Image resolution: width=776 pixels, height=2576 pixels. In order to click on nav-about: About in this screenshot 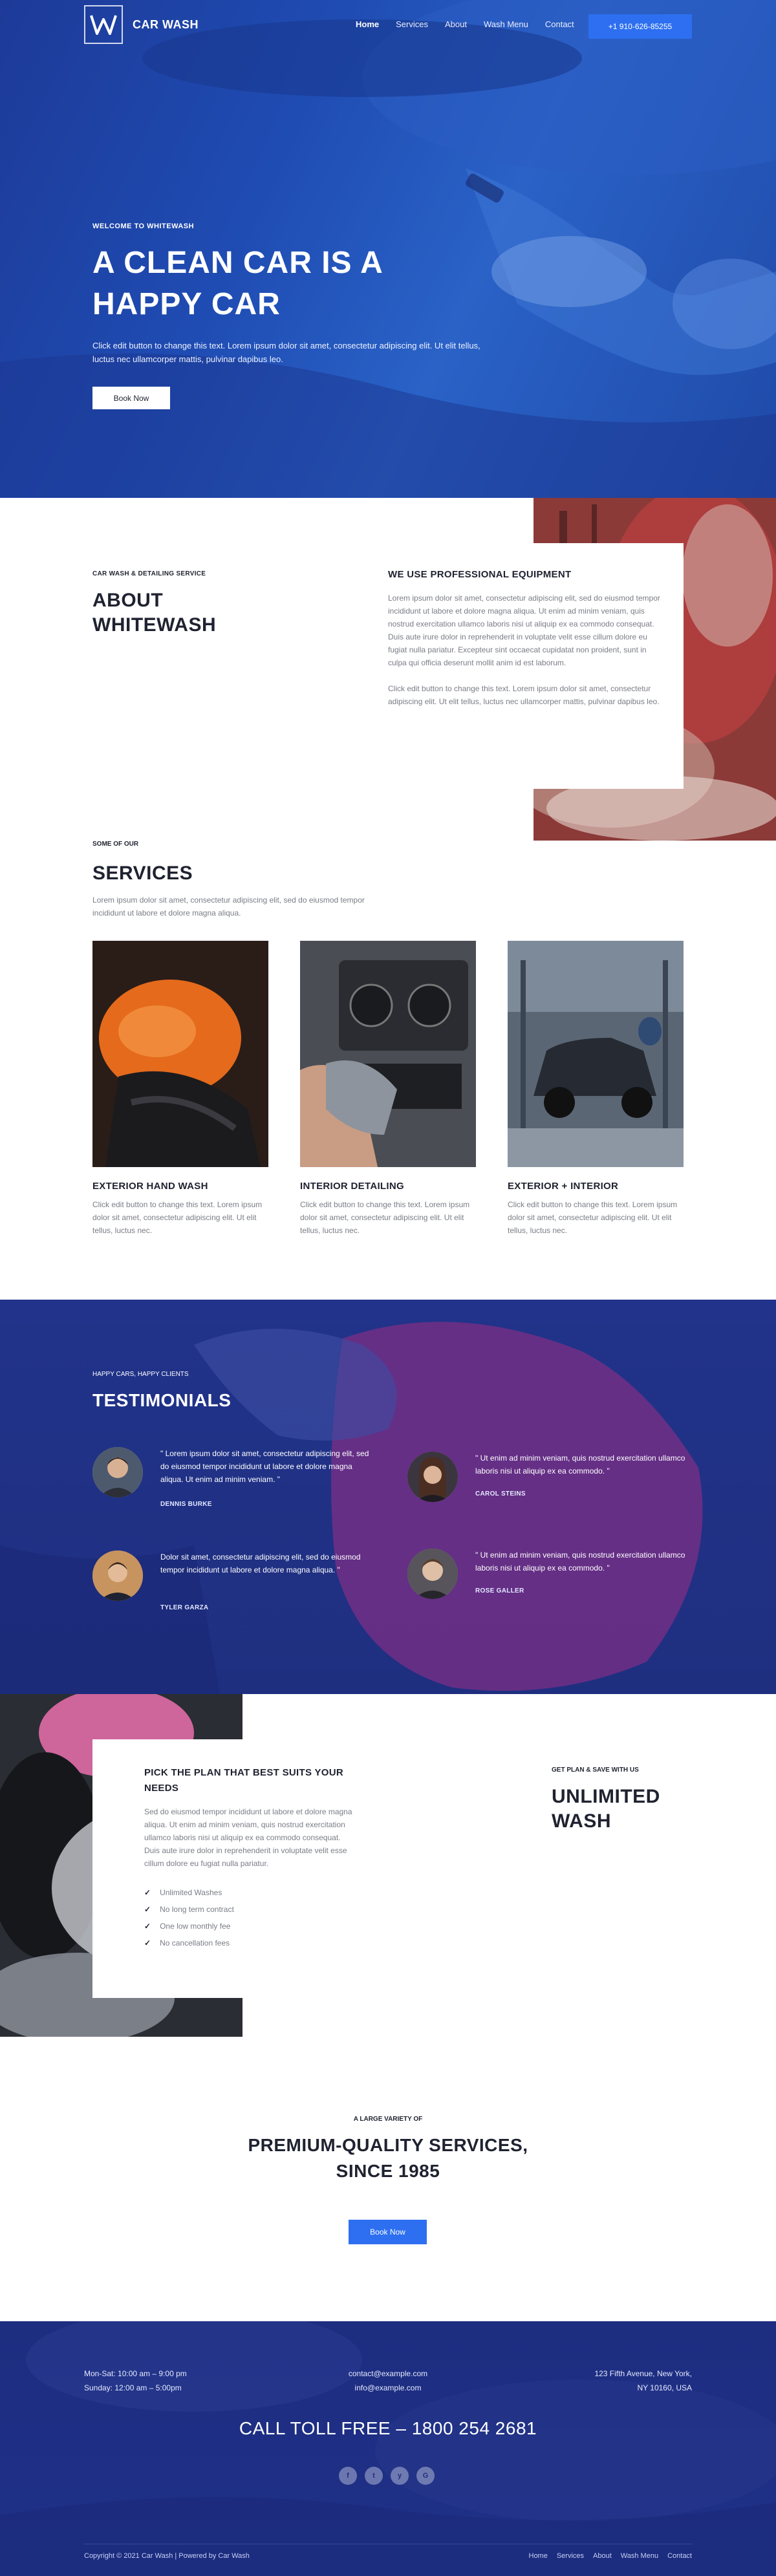, I will do `click(456, 24)`.